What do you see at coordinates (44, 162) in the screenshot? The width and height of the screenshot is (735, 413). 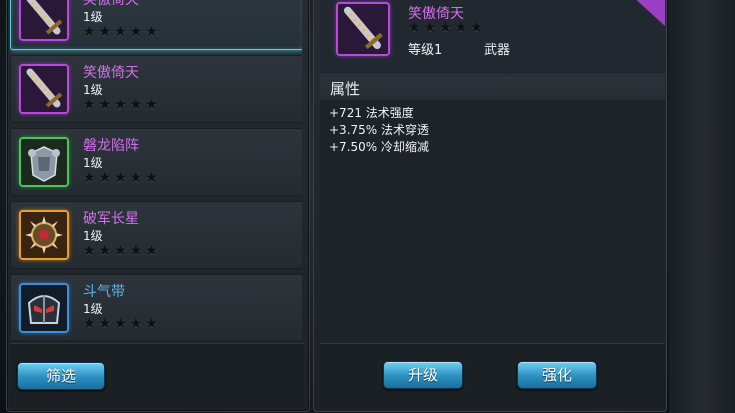 I see `armor-icon` at bounding box center [44, 162].